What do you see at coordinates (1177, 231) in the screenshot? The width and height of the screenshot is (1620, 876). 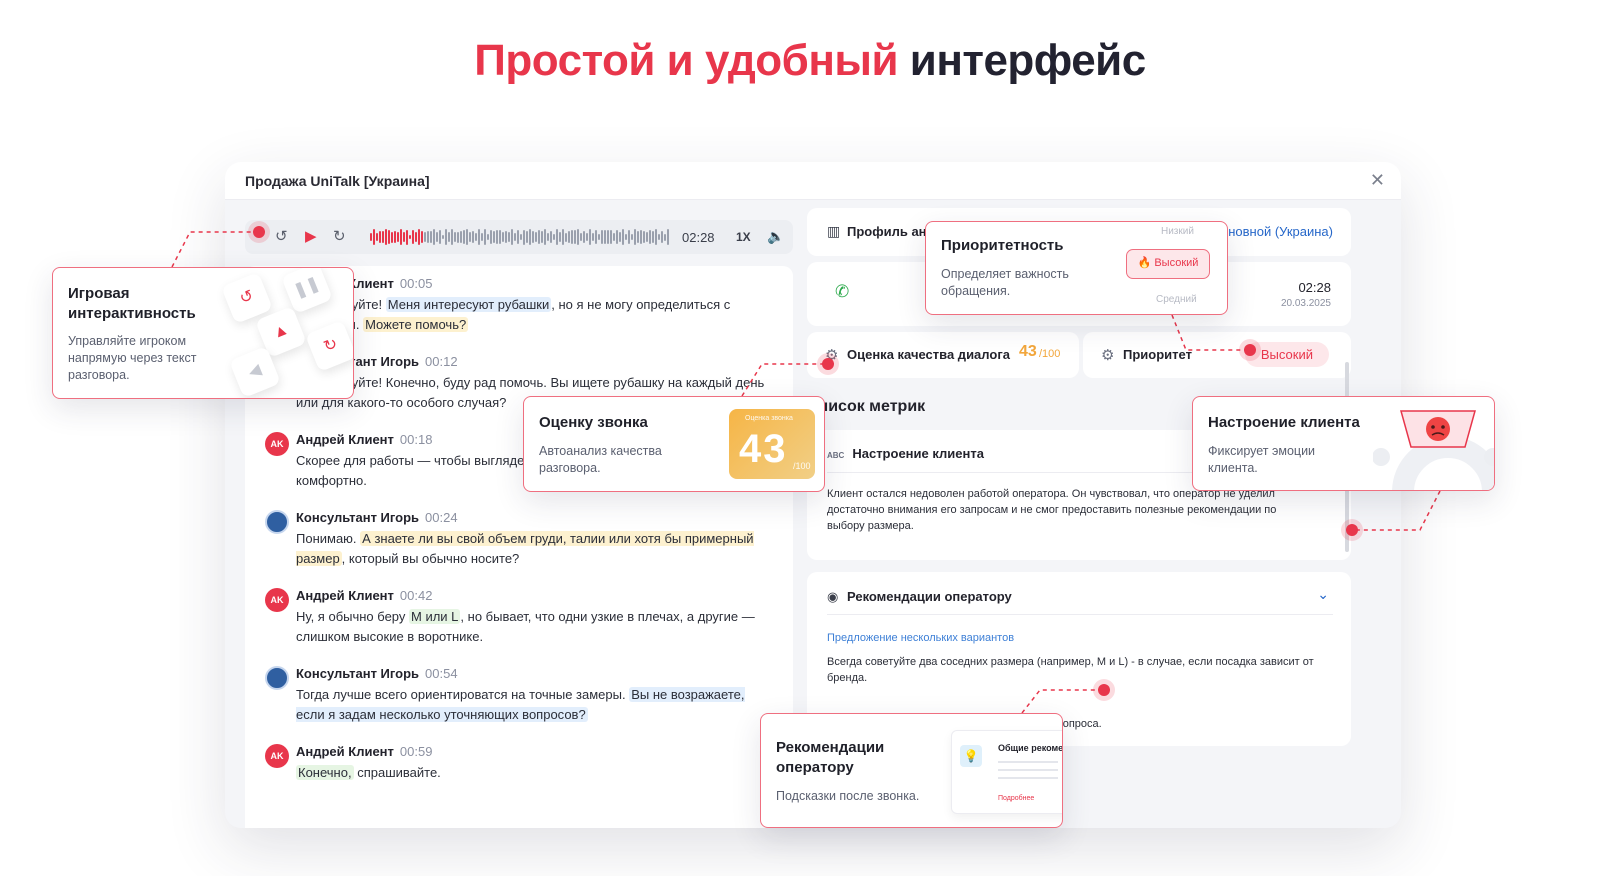 I see `priority-option-low: Низкий` at bounding box center [1177, 231].